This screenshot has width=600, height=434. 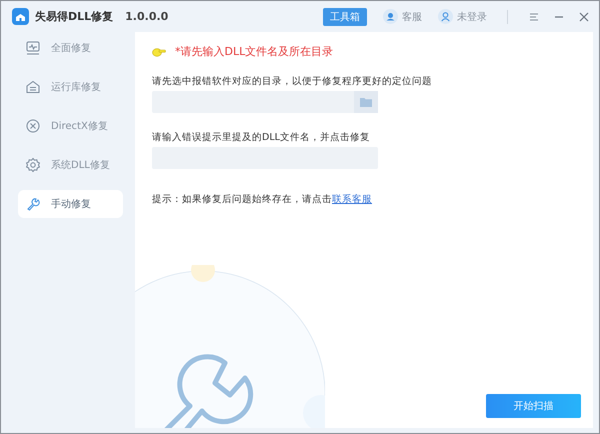 What do you see at coordinates (70, 126) in the screenshot?
I see `sidebar-item: DirectX修复` at bounding box center [70, 126].